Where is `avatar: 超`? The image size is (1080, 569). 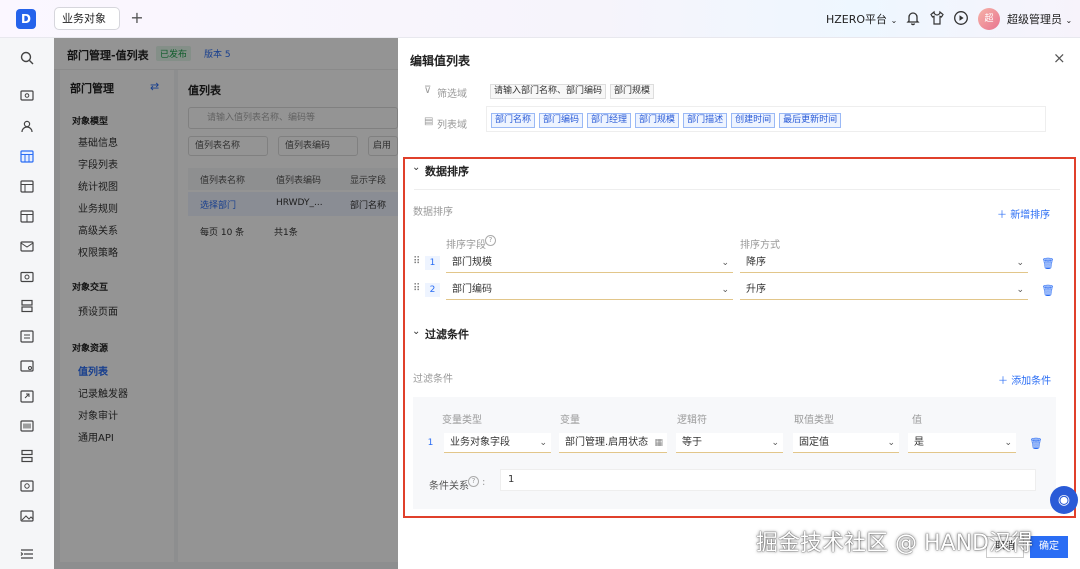 avatar: 超 is located at coordinates (989, 19).